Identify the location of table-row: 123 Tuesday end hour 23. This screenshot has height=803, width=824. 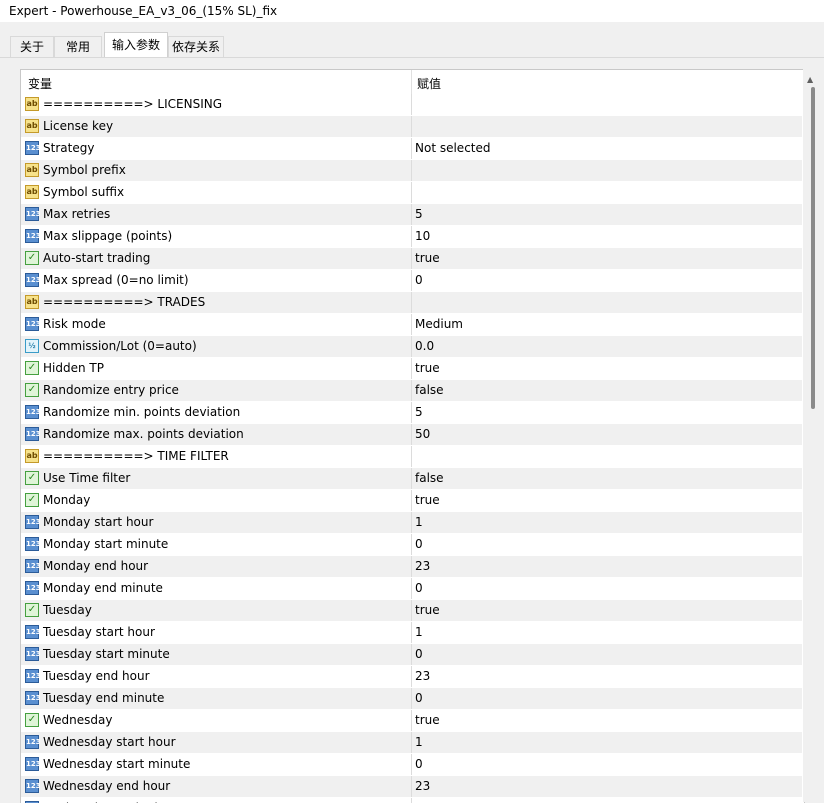
(411, 677).